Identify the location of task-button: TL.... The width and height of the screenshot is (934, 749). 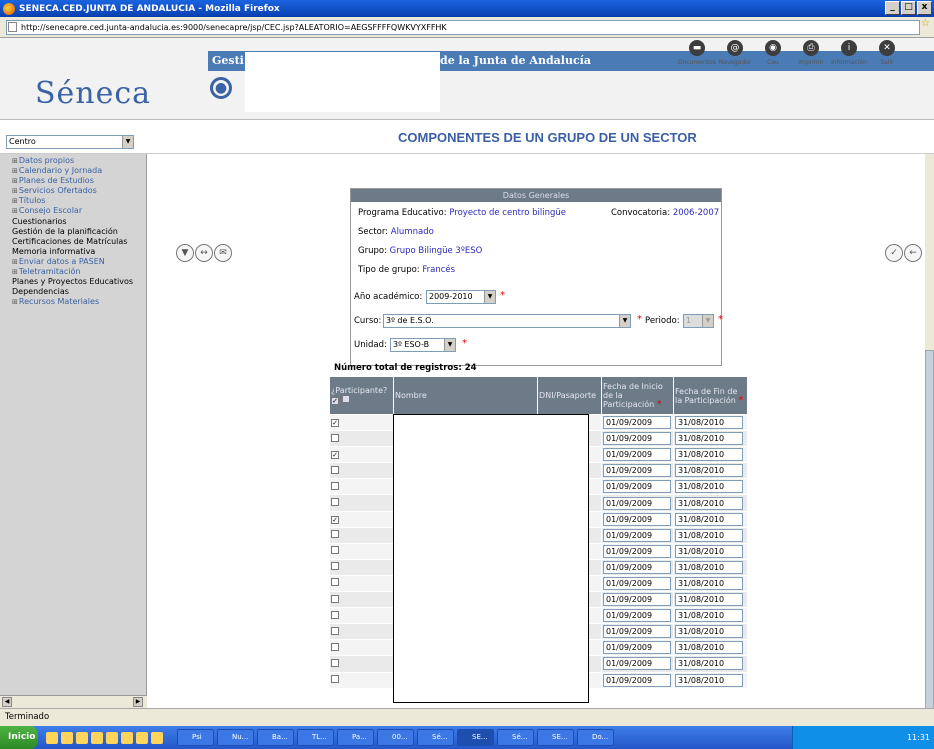
(315, 737).